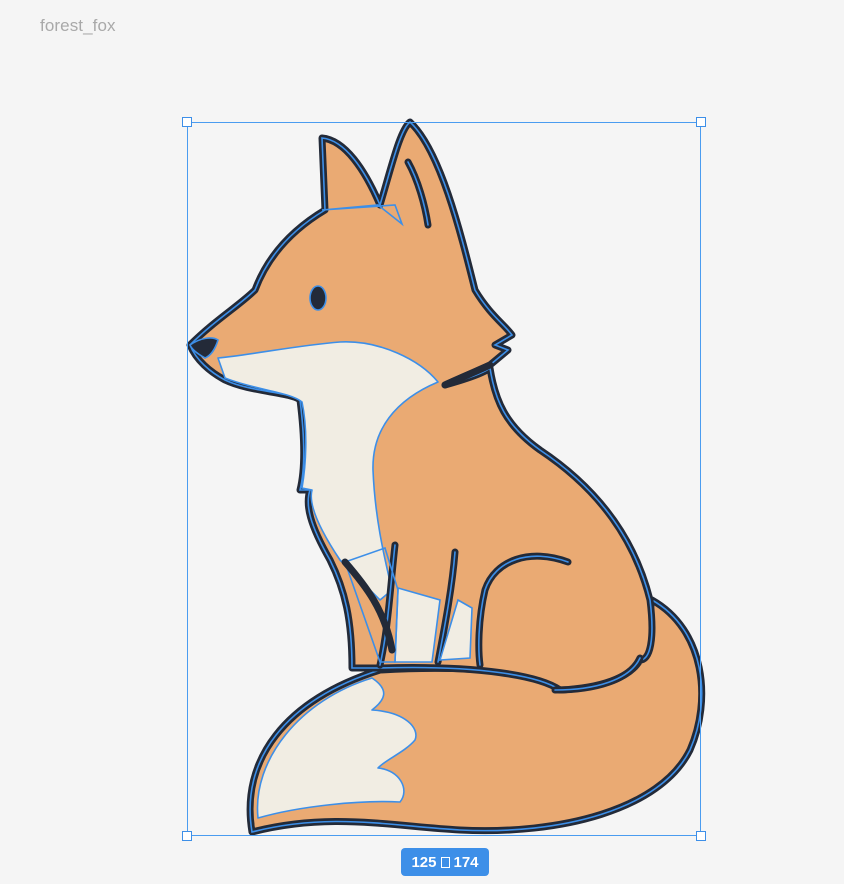 This screenshot has height=884, width=844. Describe the element at coordinates (701, 122) in the screenshot. I see `resize-handle-top-right` at that location.